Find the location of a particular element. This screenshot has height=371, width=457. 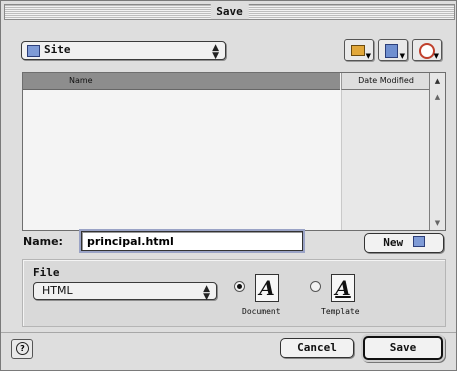

save-button: Save is located at coordinates (403, 348).